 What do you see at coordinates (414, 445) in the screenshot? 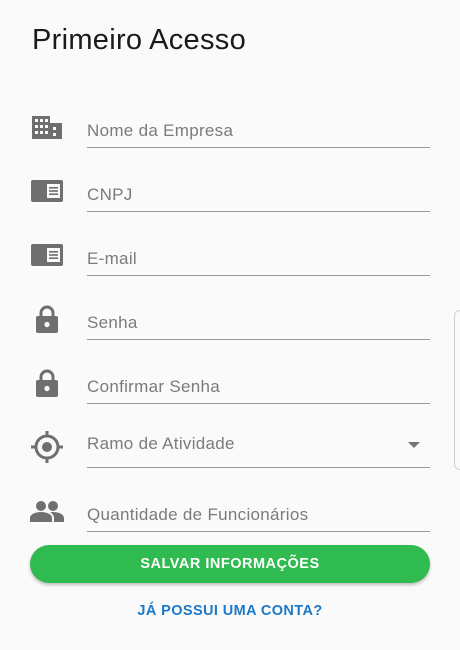
I see `chevron-down-icon` at bounding box center [414, 445].